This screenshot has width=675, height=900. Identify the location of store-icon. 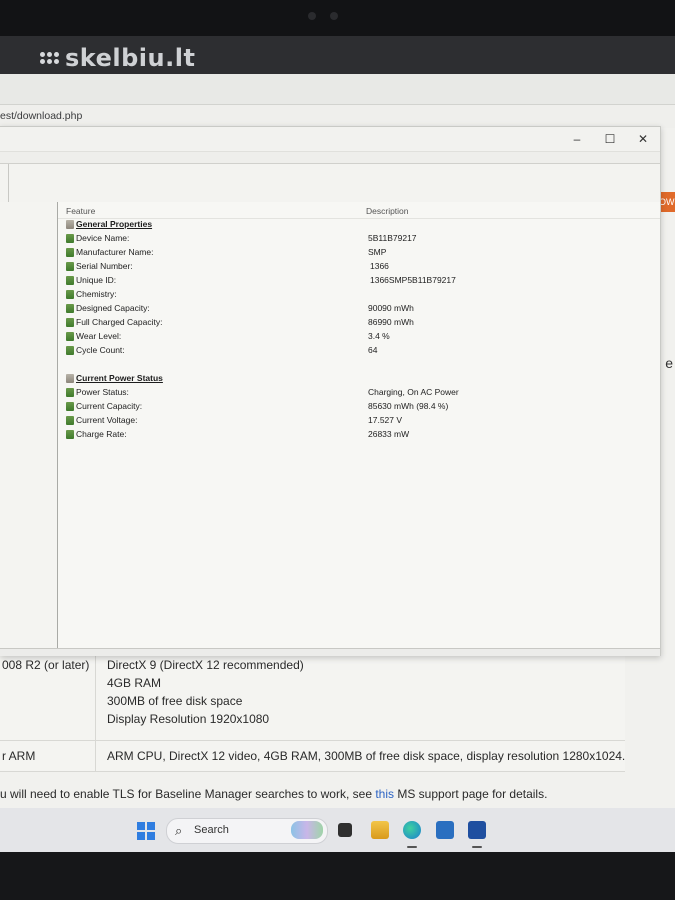
(445, 830).